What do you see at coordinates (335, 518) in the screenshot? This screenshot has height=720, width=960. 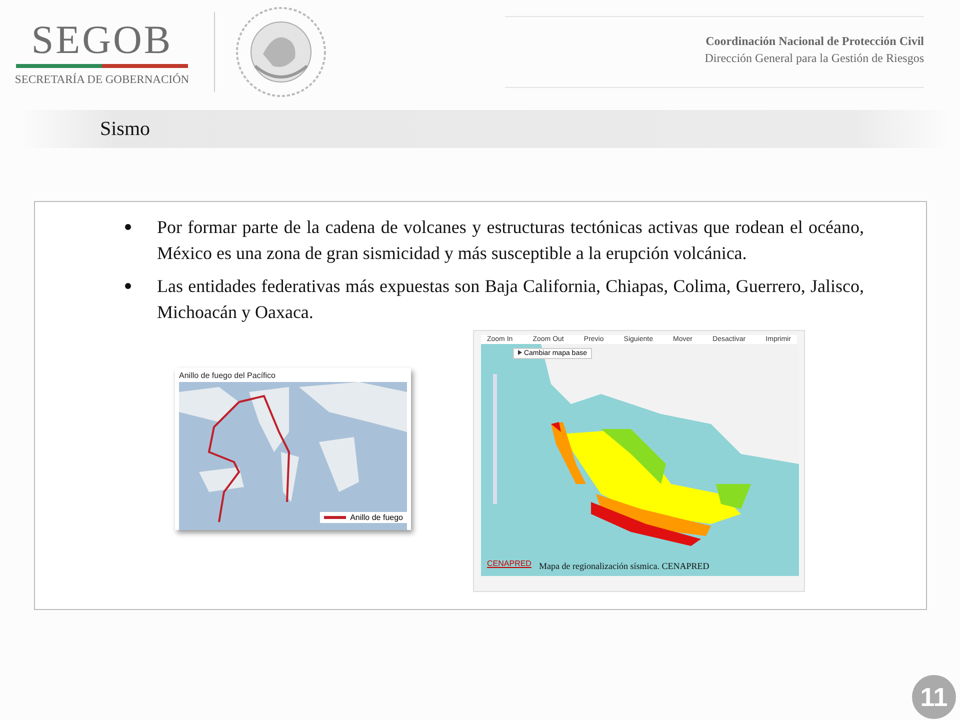 I see `legend-line-icon` at bounding box center [335, 518].